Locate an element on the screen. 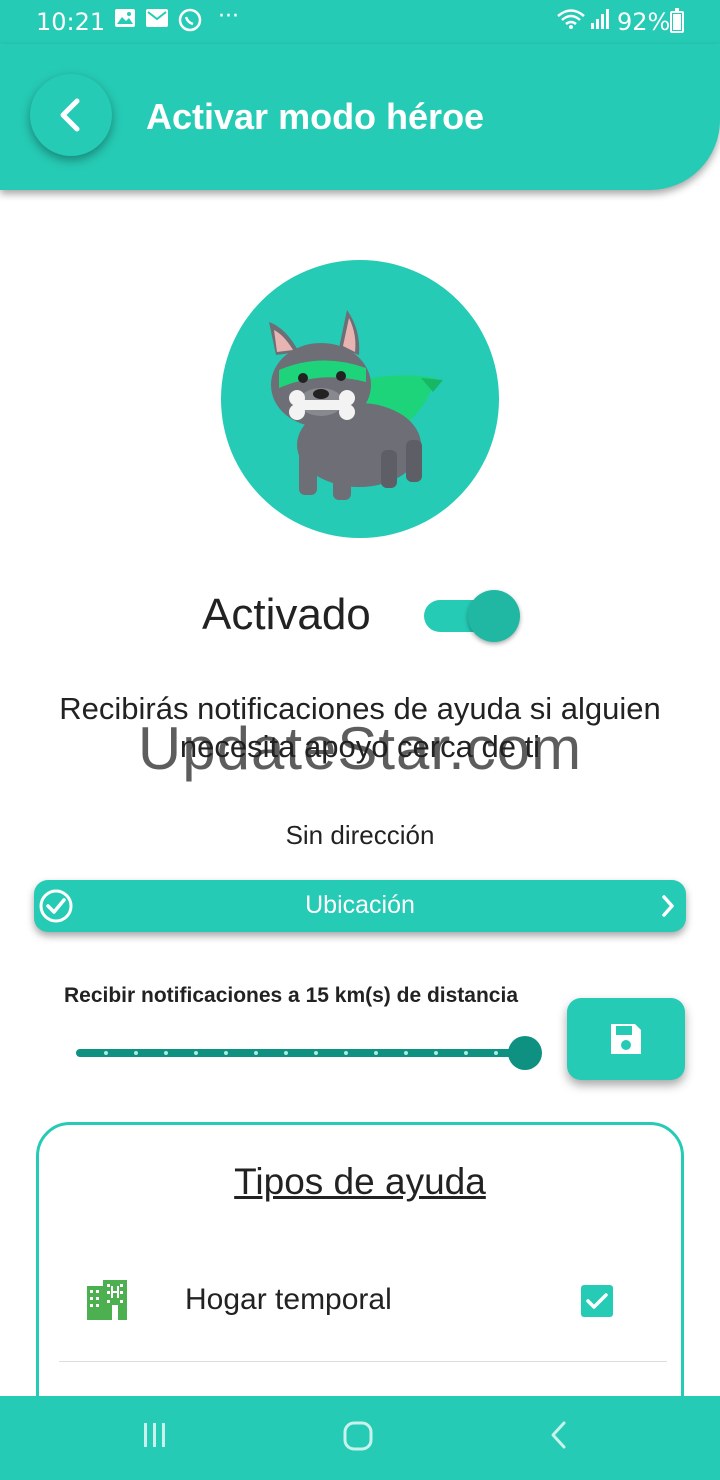 This screenshot has height=1480, width=720. whatsapp-icon is located at coordinates (190, 23).